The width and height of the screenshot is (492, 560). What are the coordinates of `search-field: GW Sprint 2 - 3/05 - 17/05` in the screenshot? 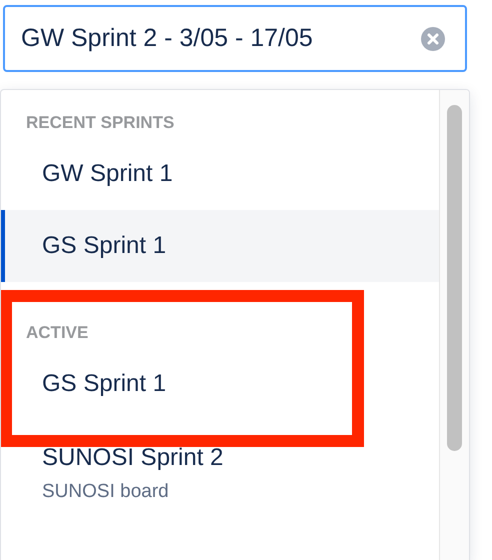 It's located at (235, 38).